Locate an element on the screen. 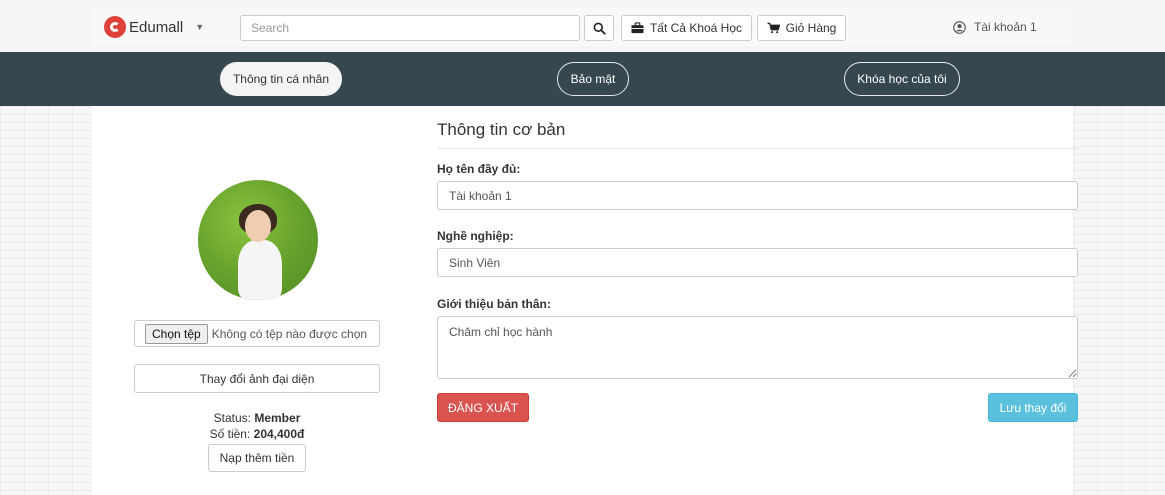  edumall-logo-icon is located at coordinates (115, 27).